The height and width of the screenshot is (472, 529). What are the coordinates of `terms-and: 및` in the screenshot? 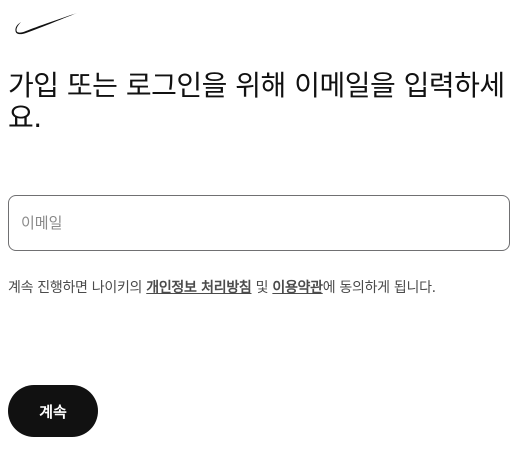 It's located at (262, 288).